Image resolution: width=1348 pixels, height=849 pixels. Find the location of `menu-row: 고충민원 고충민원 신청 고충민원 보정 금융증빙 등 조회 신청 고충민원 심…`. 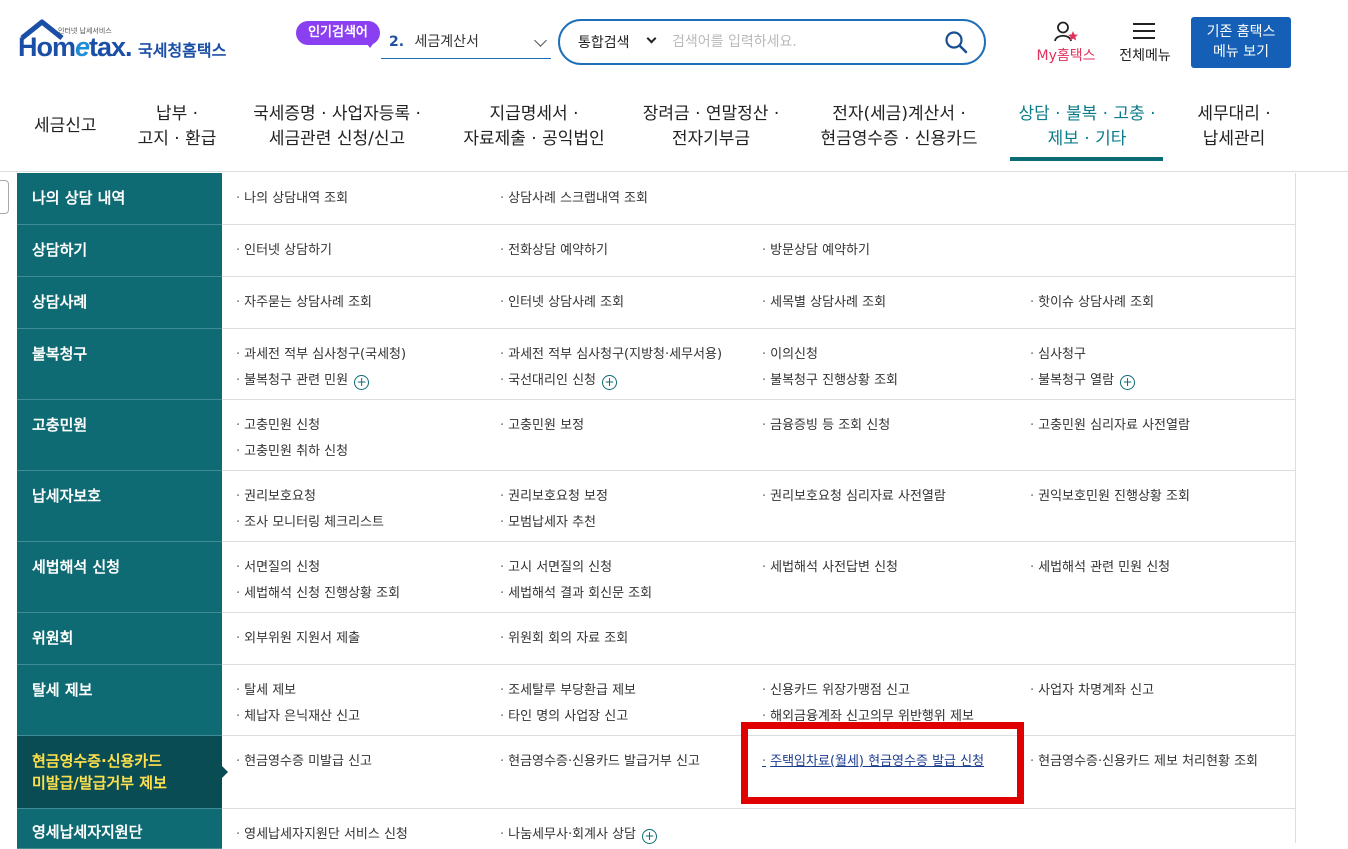

menu-row: 고충민원 고충민원 신청 고충민원 보정 금융증빙 등 조회 신청 고충민원 심… is located at coordinates (656, 435).